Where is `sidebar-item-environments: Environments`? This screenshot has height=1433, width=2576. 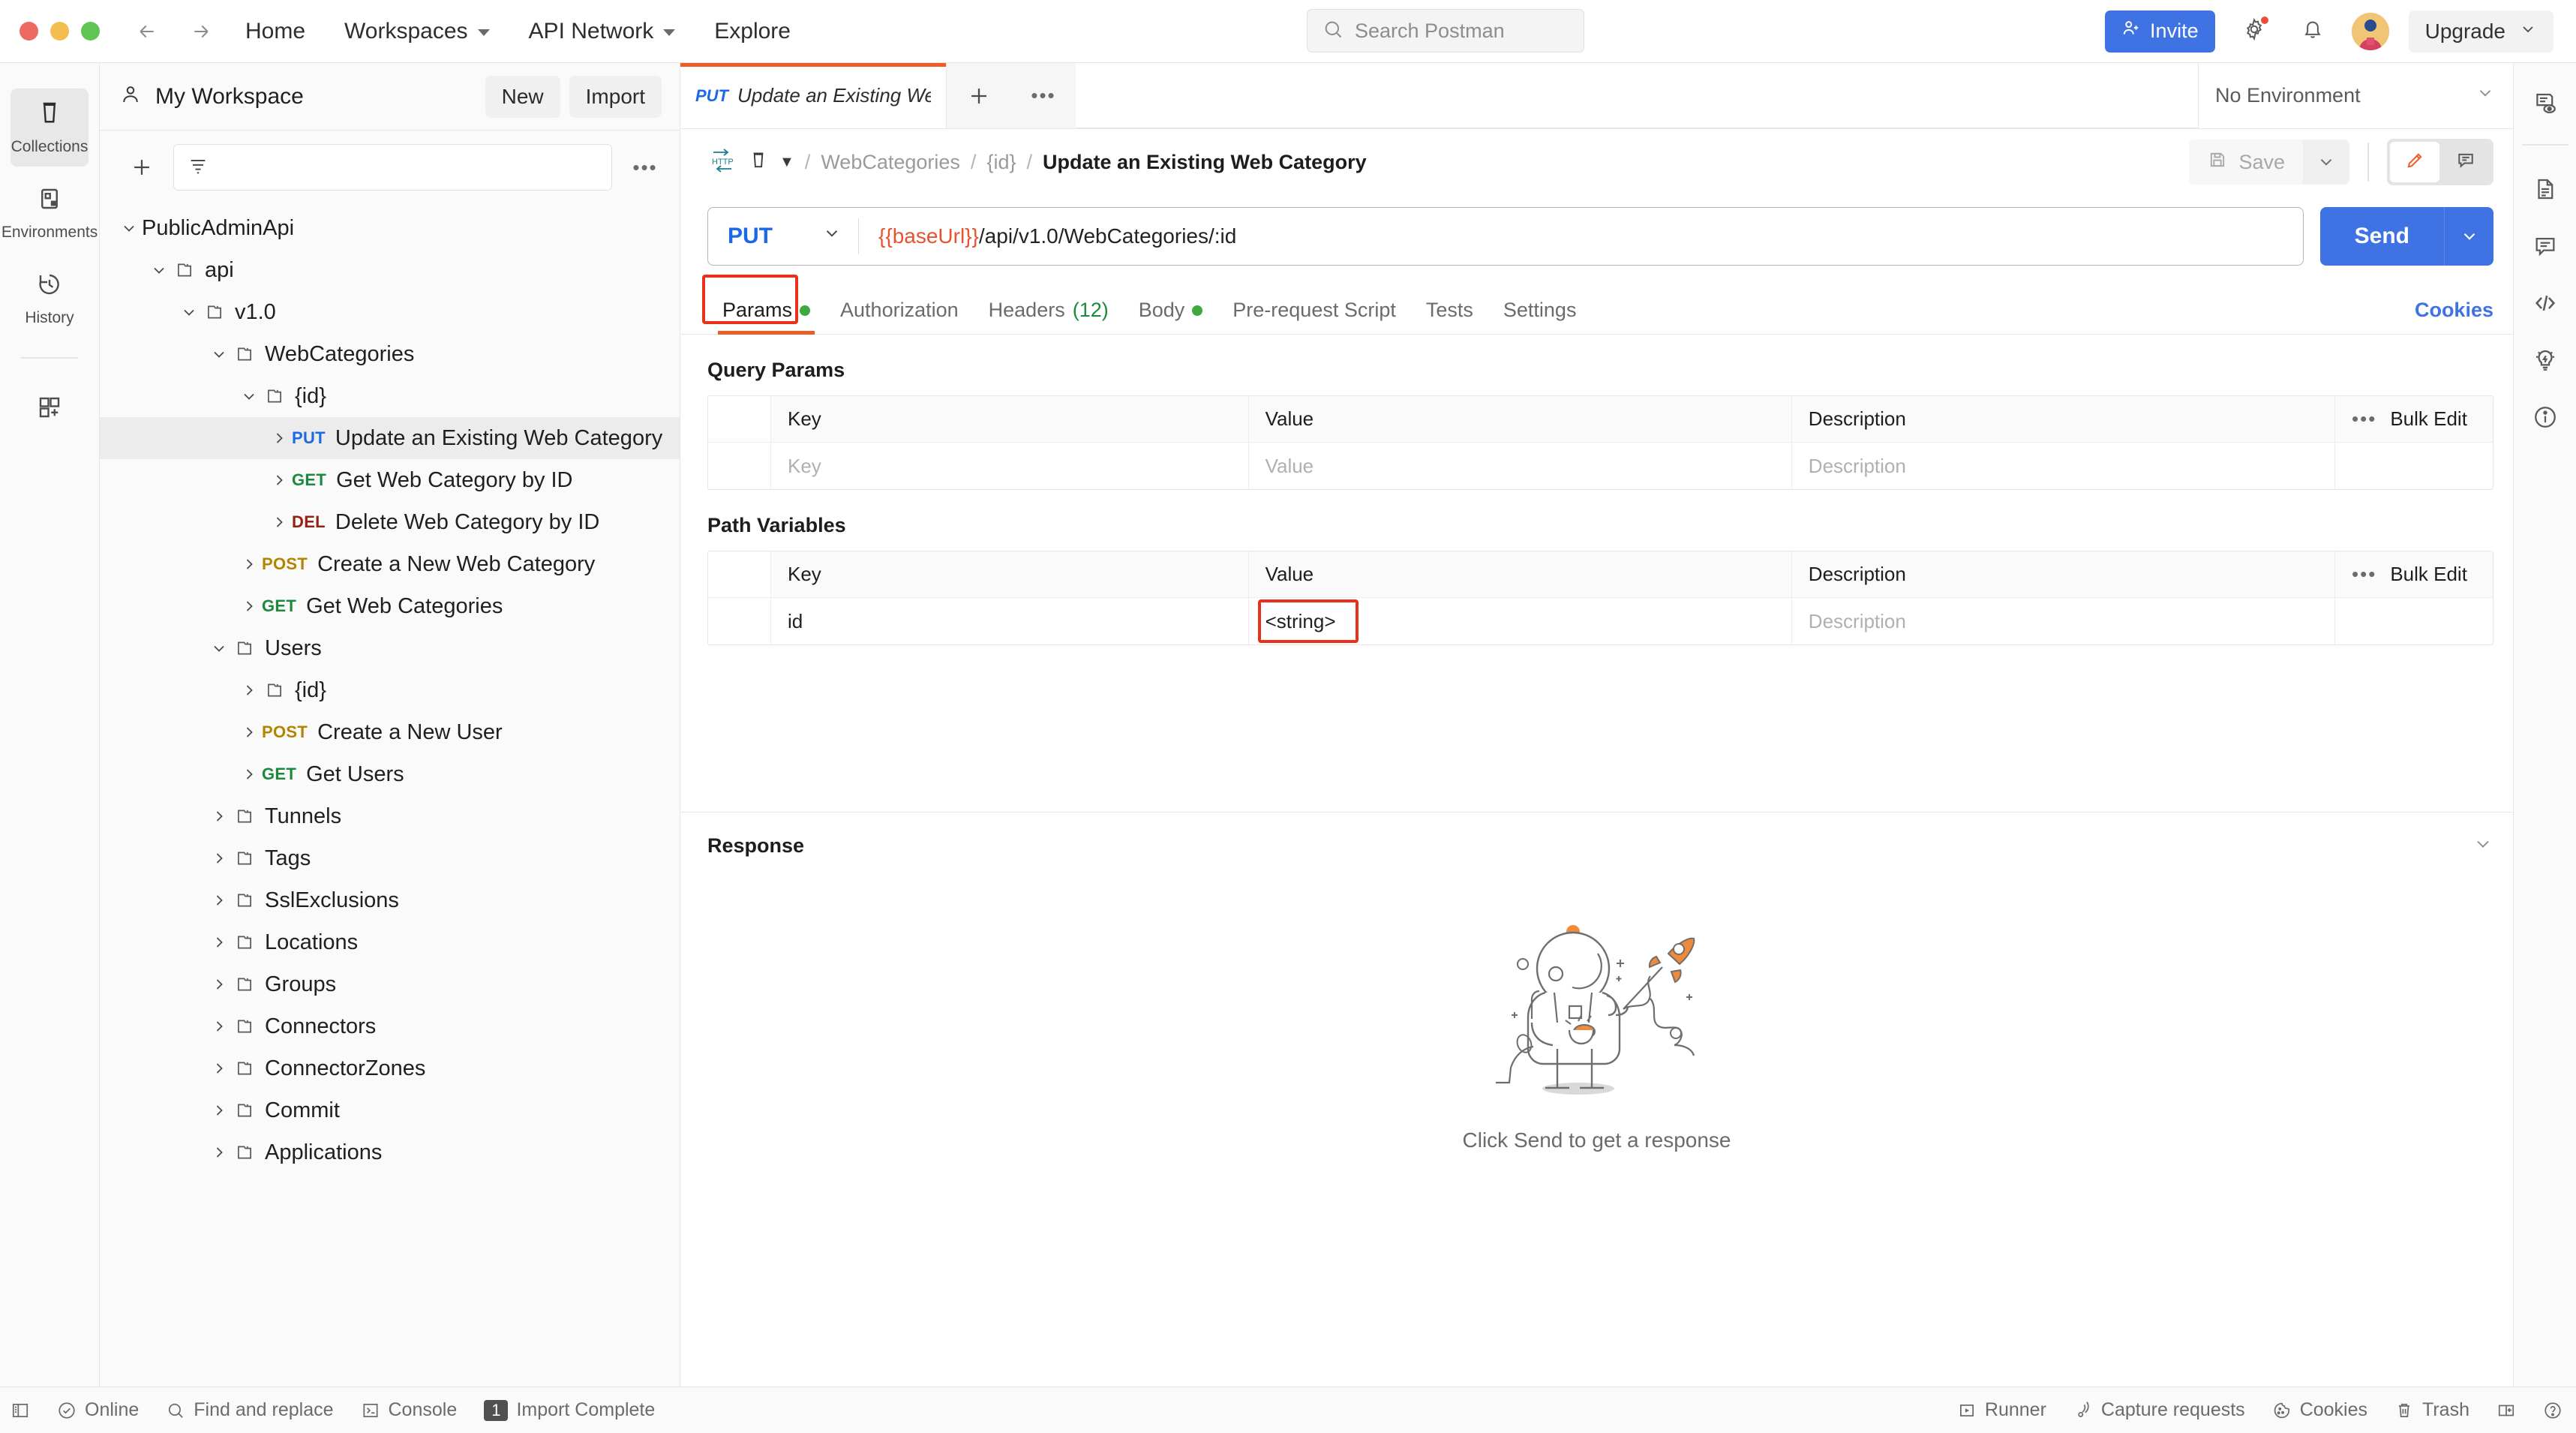
sidebar-item-environments: Environments is located at coordinates (50, 213).